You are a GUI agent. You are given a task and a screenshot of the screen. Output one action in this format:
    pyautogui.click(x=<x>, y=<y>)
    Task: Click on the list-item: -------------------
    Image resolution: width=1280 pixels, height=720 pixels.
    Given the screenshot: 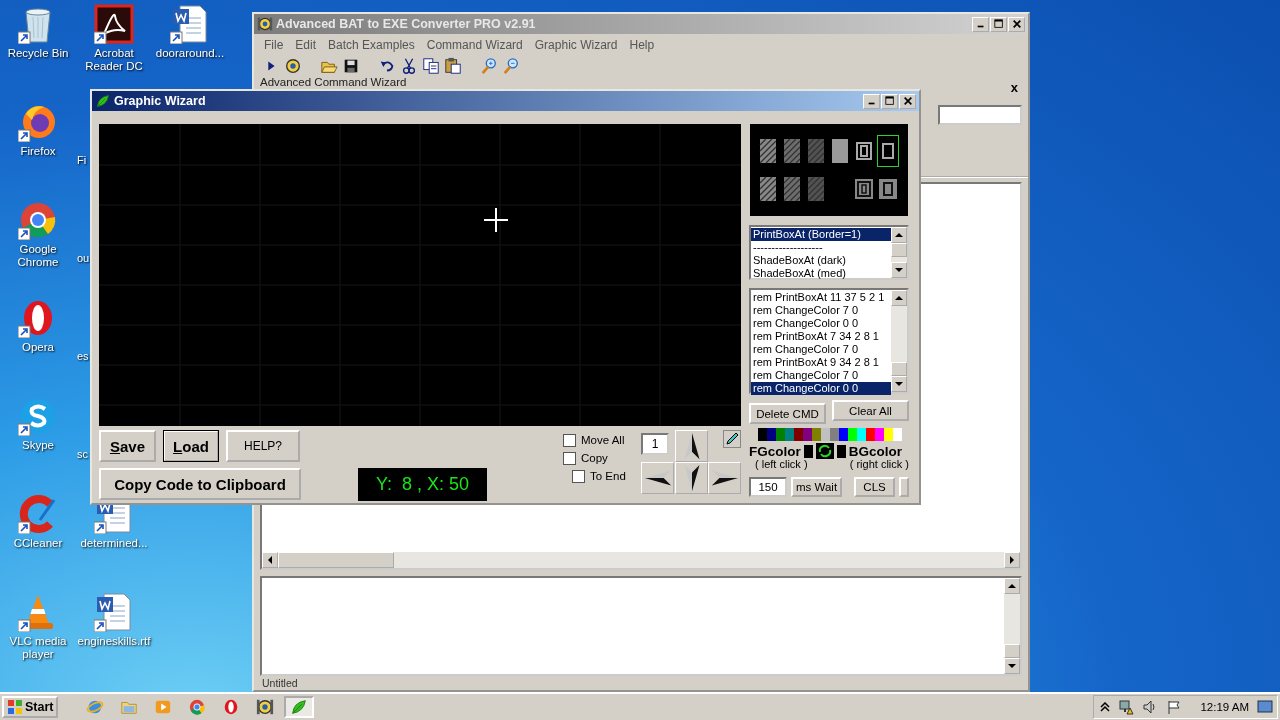 What is the action you would take?
    pyautogui.click(x=821, y=247)
    